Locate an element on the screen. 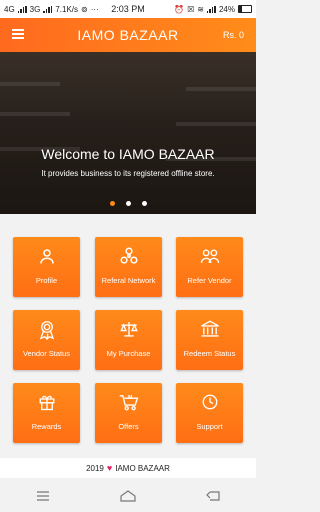 Image resolution: width=320 pixels, height=512 pixels. menu-lines-icon is located at coordinates (42, 496).